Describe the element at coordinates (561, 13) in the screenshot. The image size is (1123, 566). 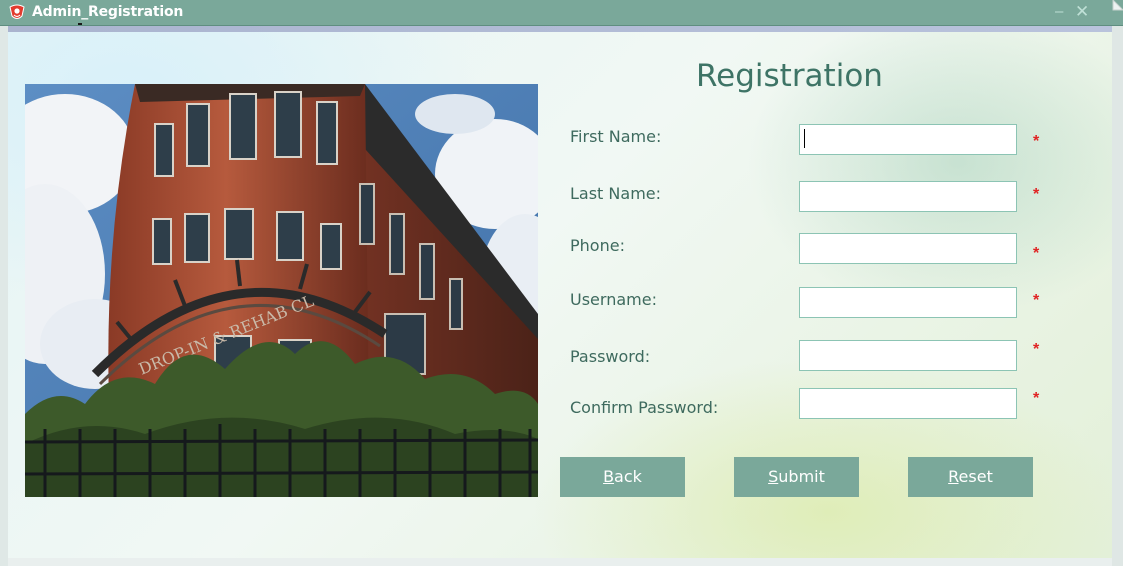
I see `title-bar: Admin_Registration – ✕` at that location.